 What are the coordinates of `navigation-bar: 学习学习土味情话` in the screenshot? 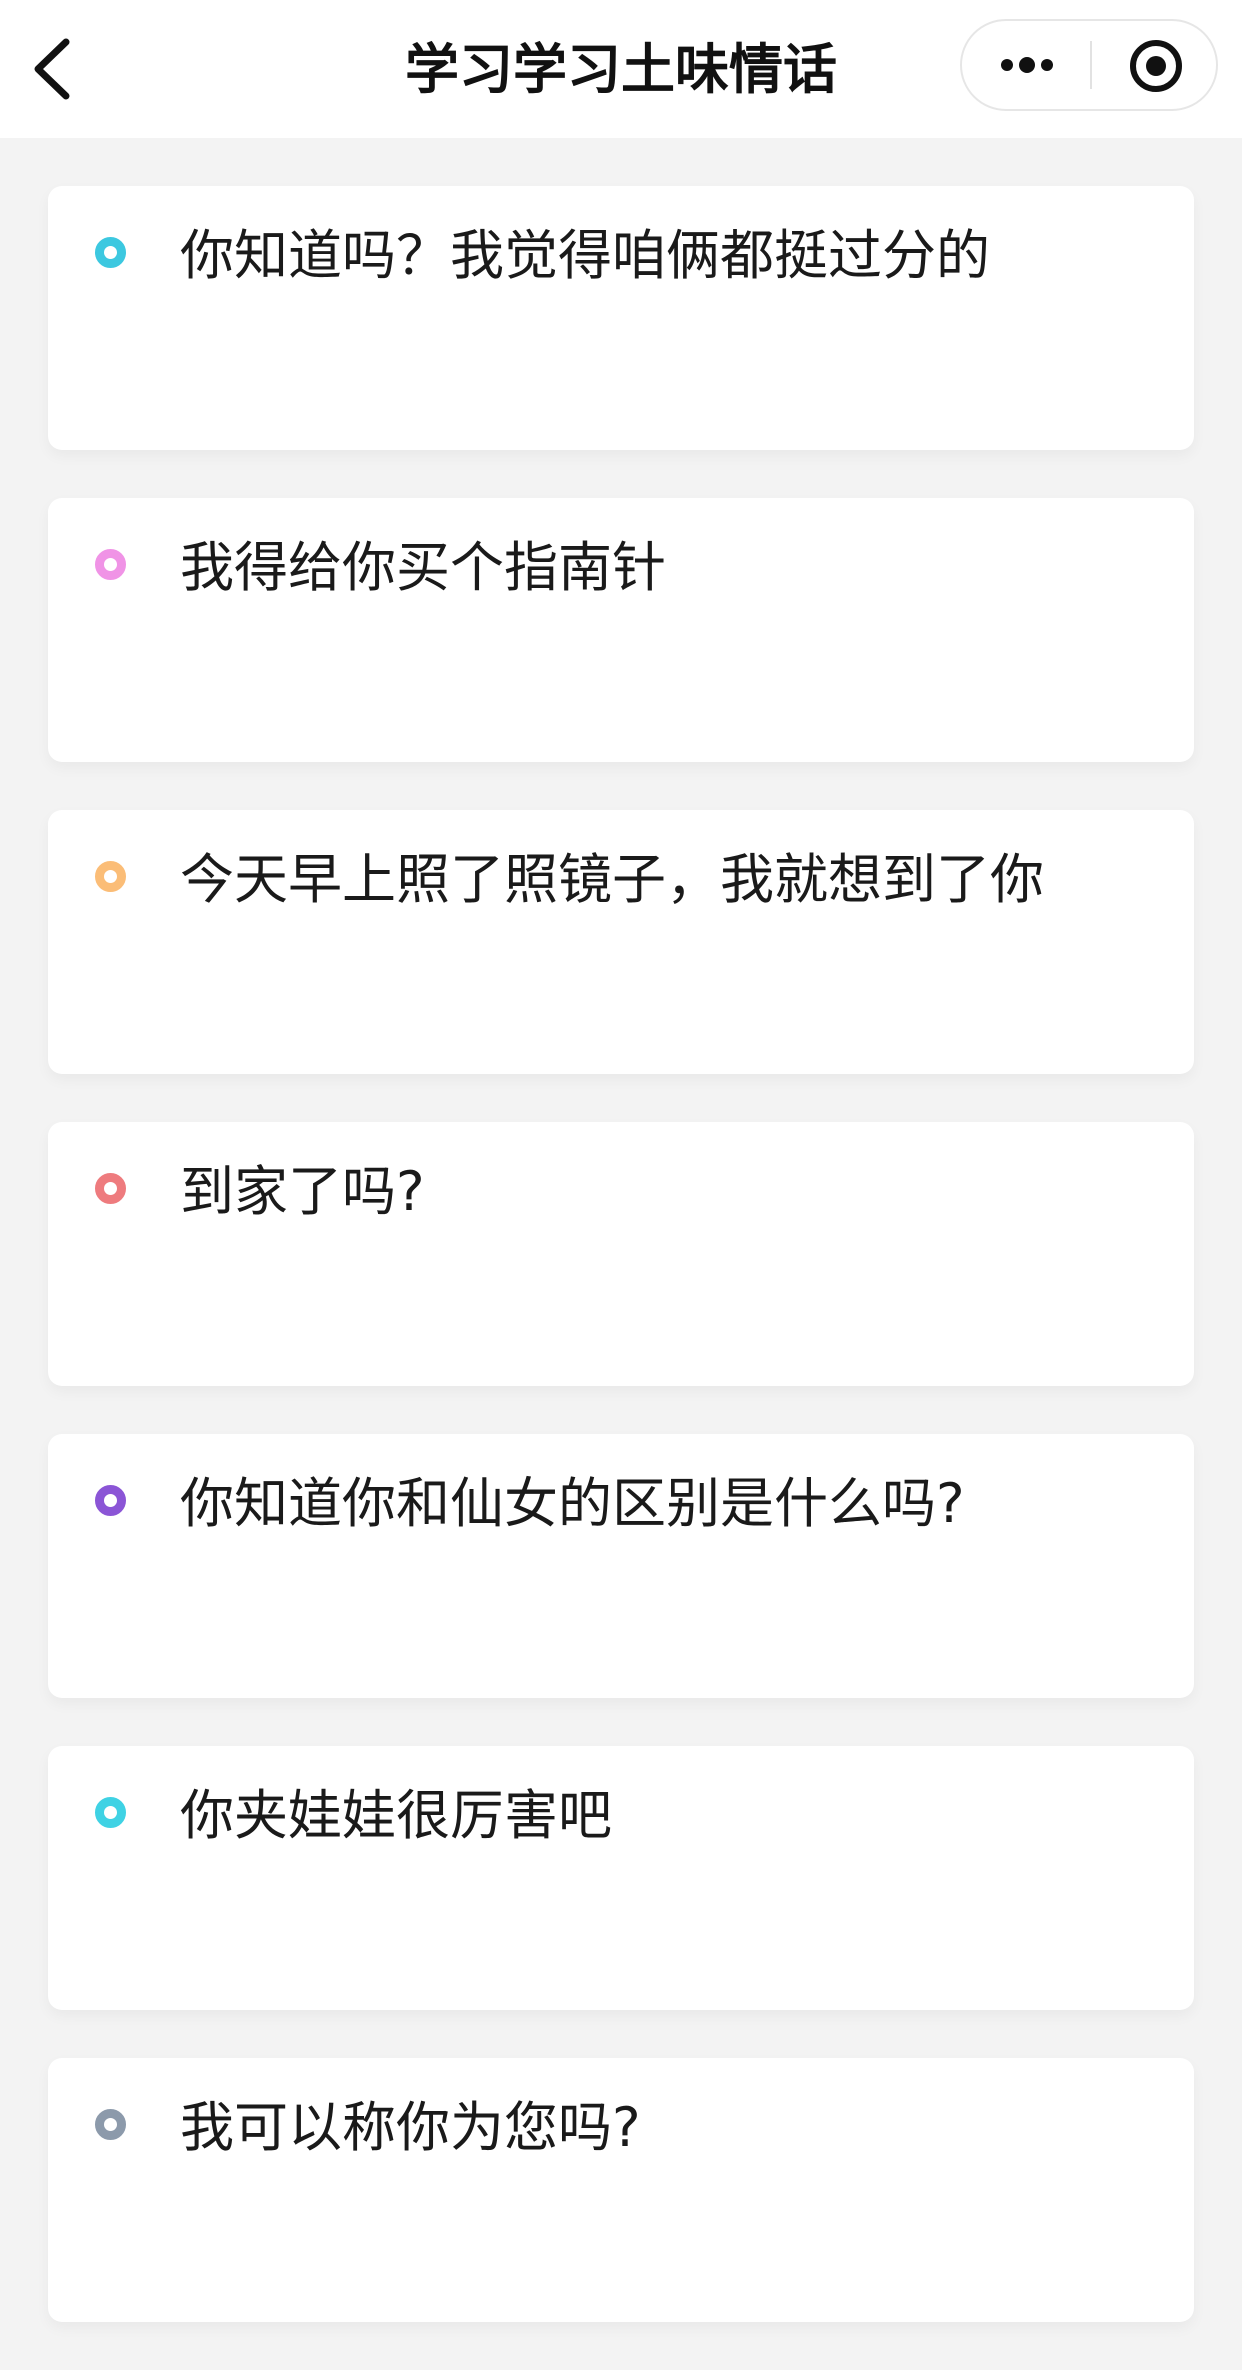 It's located at (621, 69).